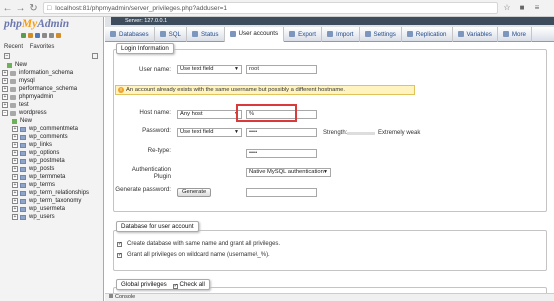  What do you see at coordinates (209, 132) in the screenshot?
I see `password-type-select: Use text field ▼` at bounding box center [209, 132].